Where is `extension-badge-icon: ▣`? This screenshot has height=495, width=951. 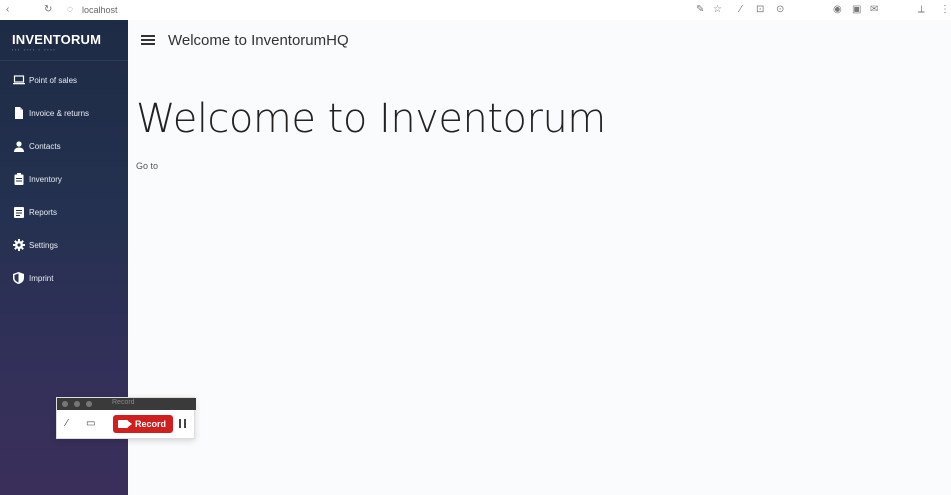 extension-badge-icon: ▣ is located at coordinates (856, 10).